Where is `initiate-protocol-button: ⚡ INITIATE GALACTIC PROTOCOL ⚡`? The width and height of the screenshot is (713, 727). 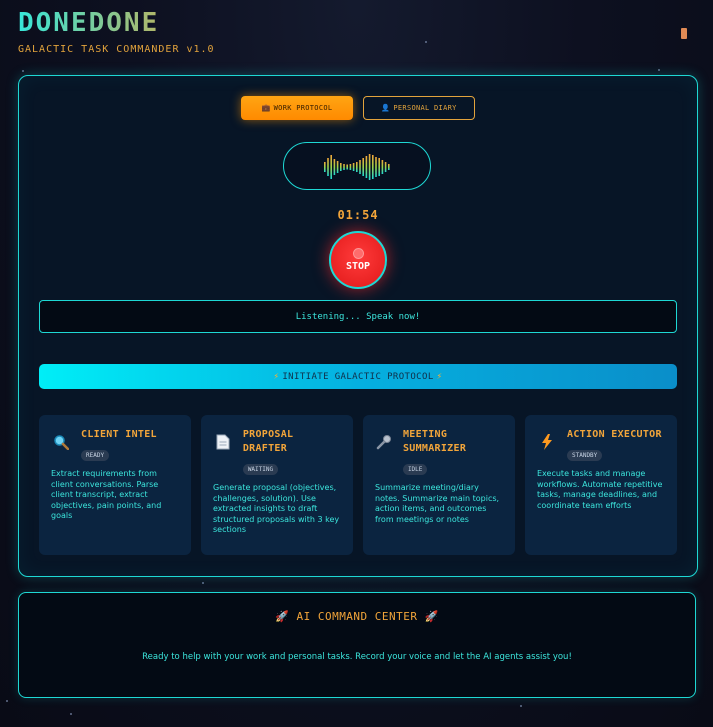
initiate-protocol-button: ⚡ INITIATE GALACTIC PROTOCOL ⚡ is located at coordinates (358, 376).